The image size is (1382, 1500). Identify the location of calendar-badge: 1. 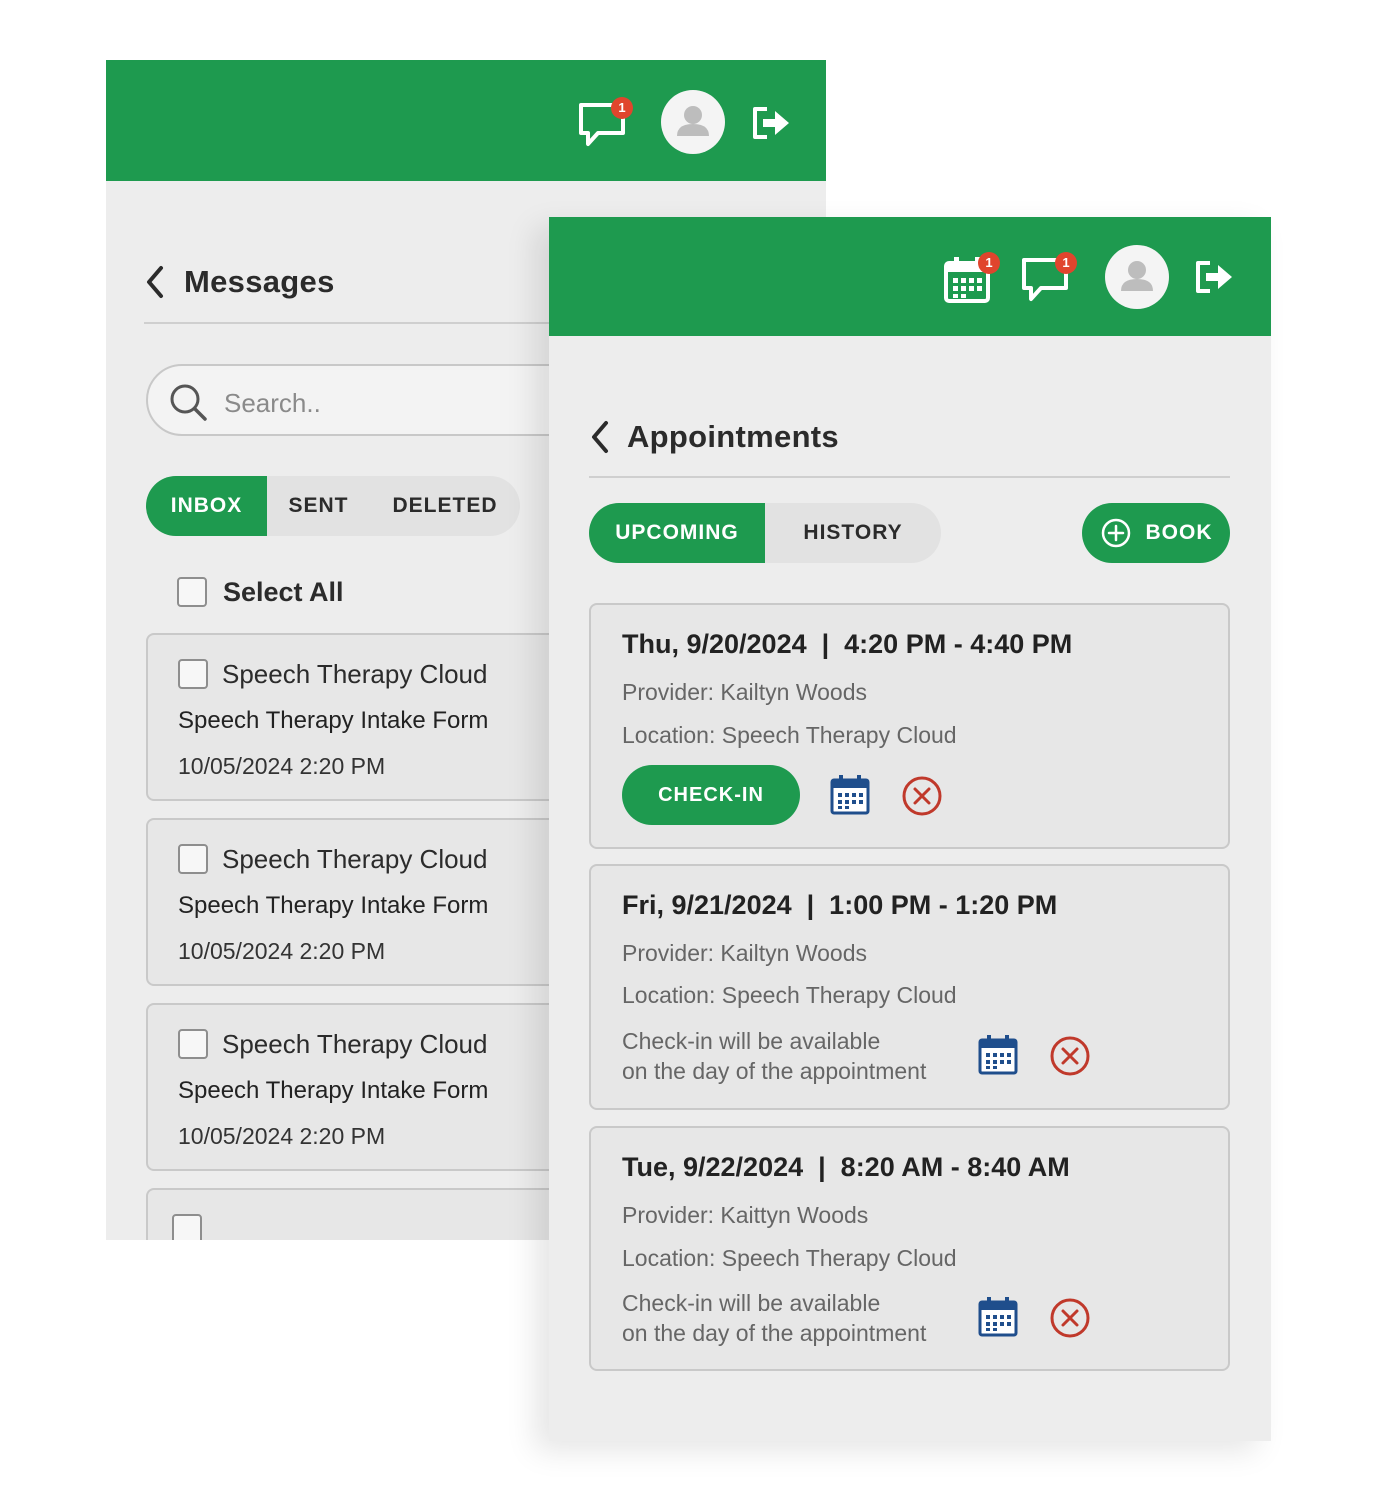
(989, 263).